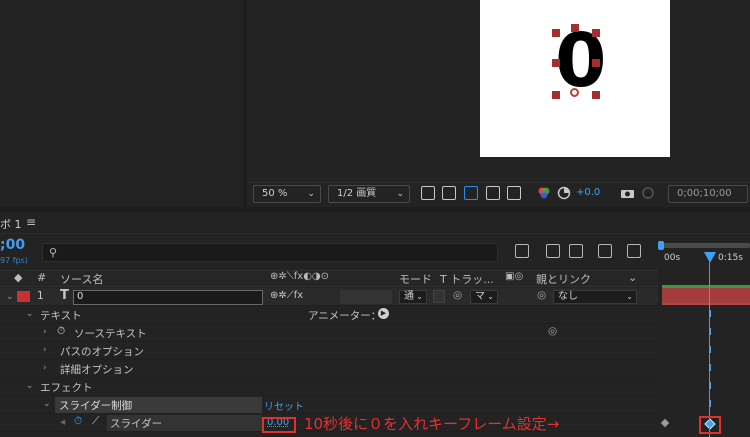 Image resolution: width=750 pixels, height=437 pixels. I want to click on animator-add-icon: ▶, so click(383, 313).